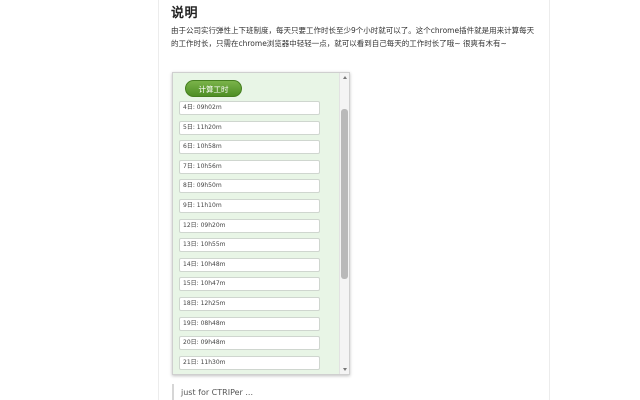 The image size is (640, 400). Describe the element at coordinates (249, 147) in the screenshot. I see `list-item: 6日: 10h58m` at that location.